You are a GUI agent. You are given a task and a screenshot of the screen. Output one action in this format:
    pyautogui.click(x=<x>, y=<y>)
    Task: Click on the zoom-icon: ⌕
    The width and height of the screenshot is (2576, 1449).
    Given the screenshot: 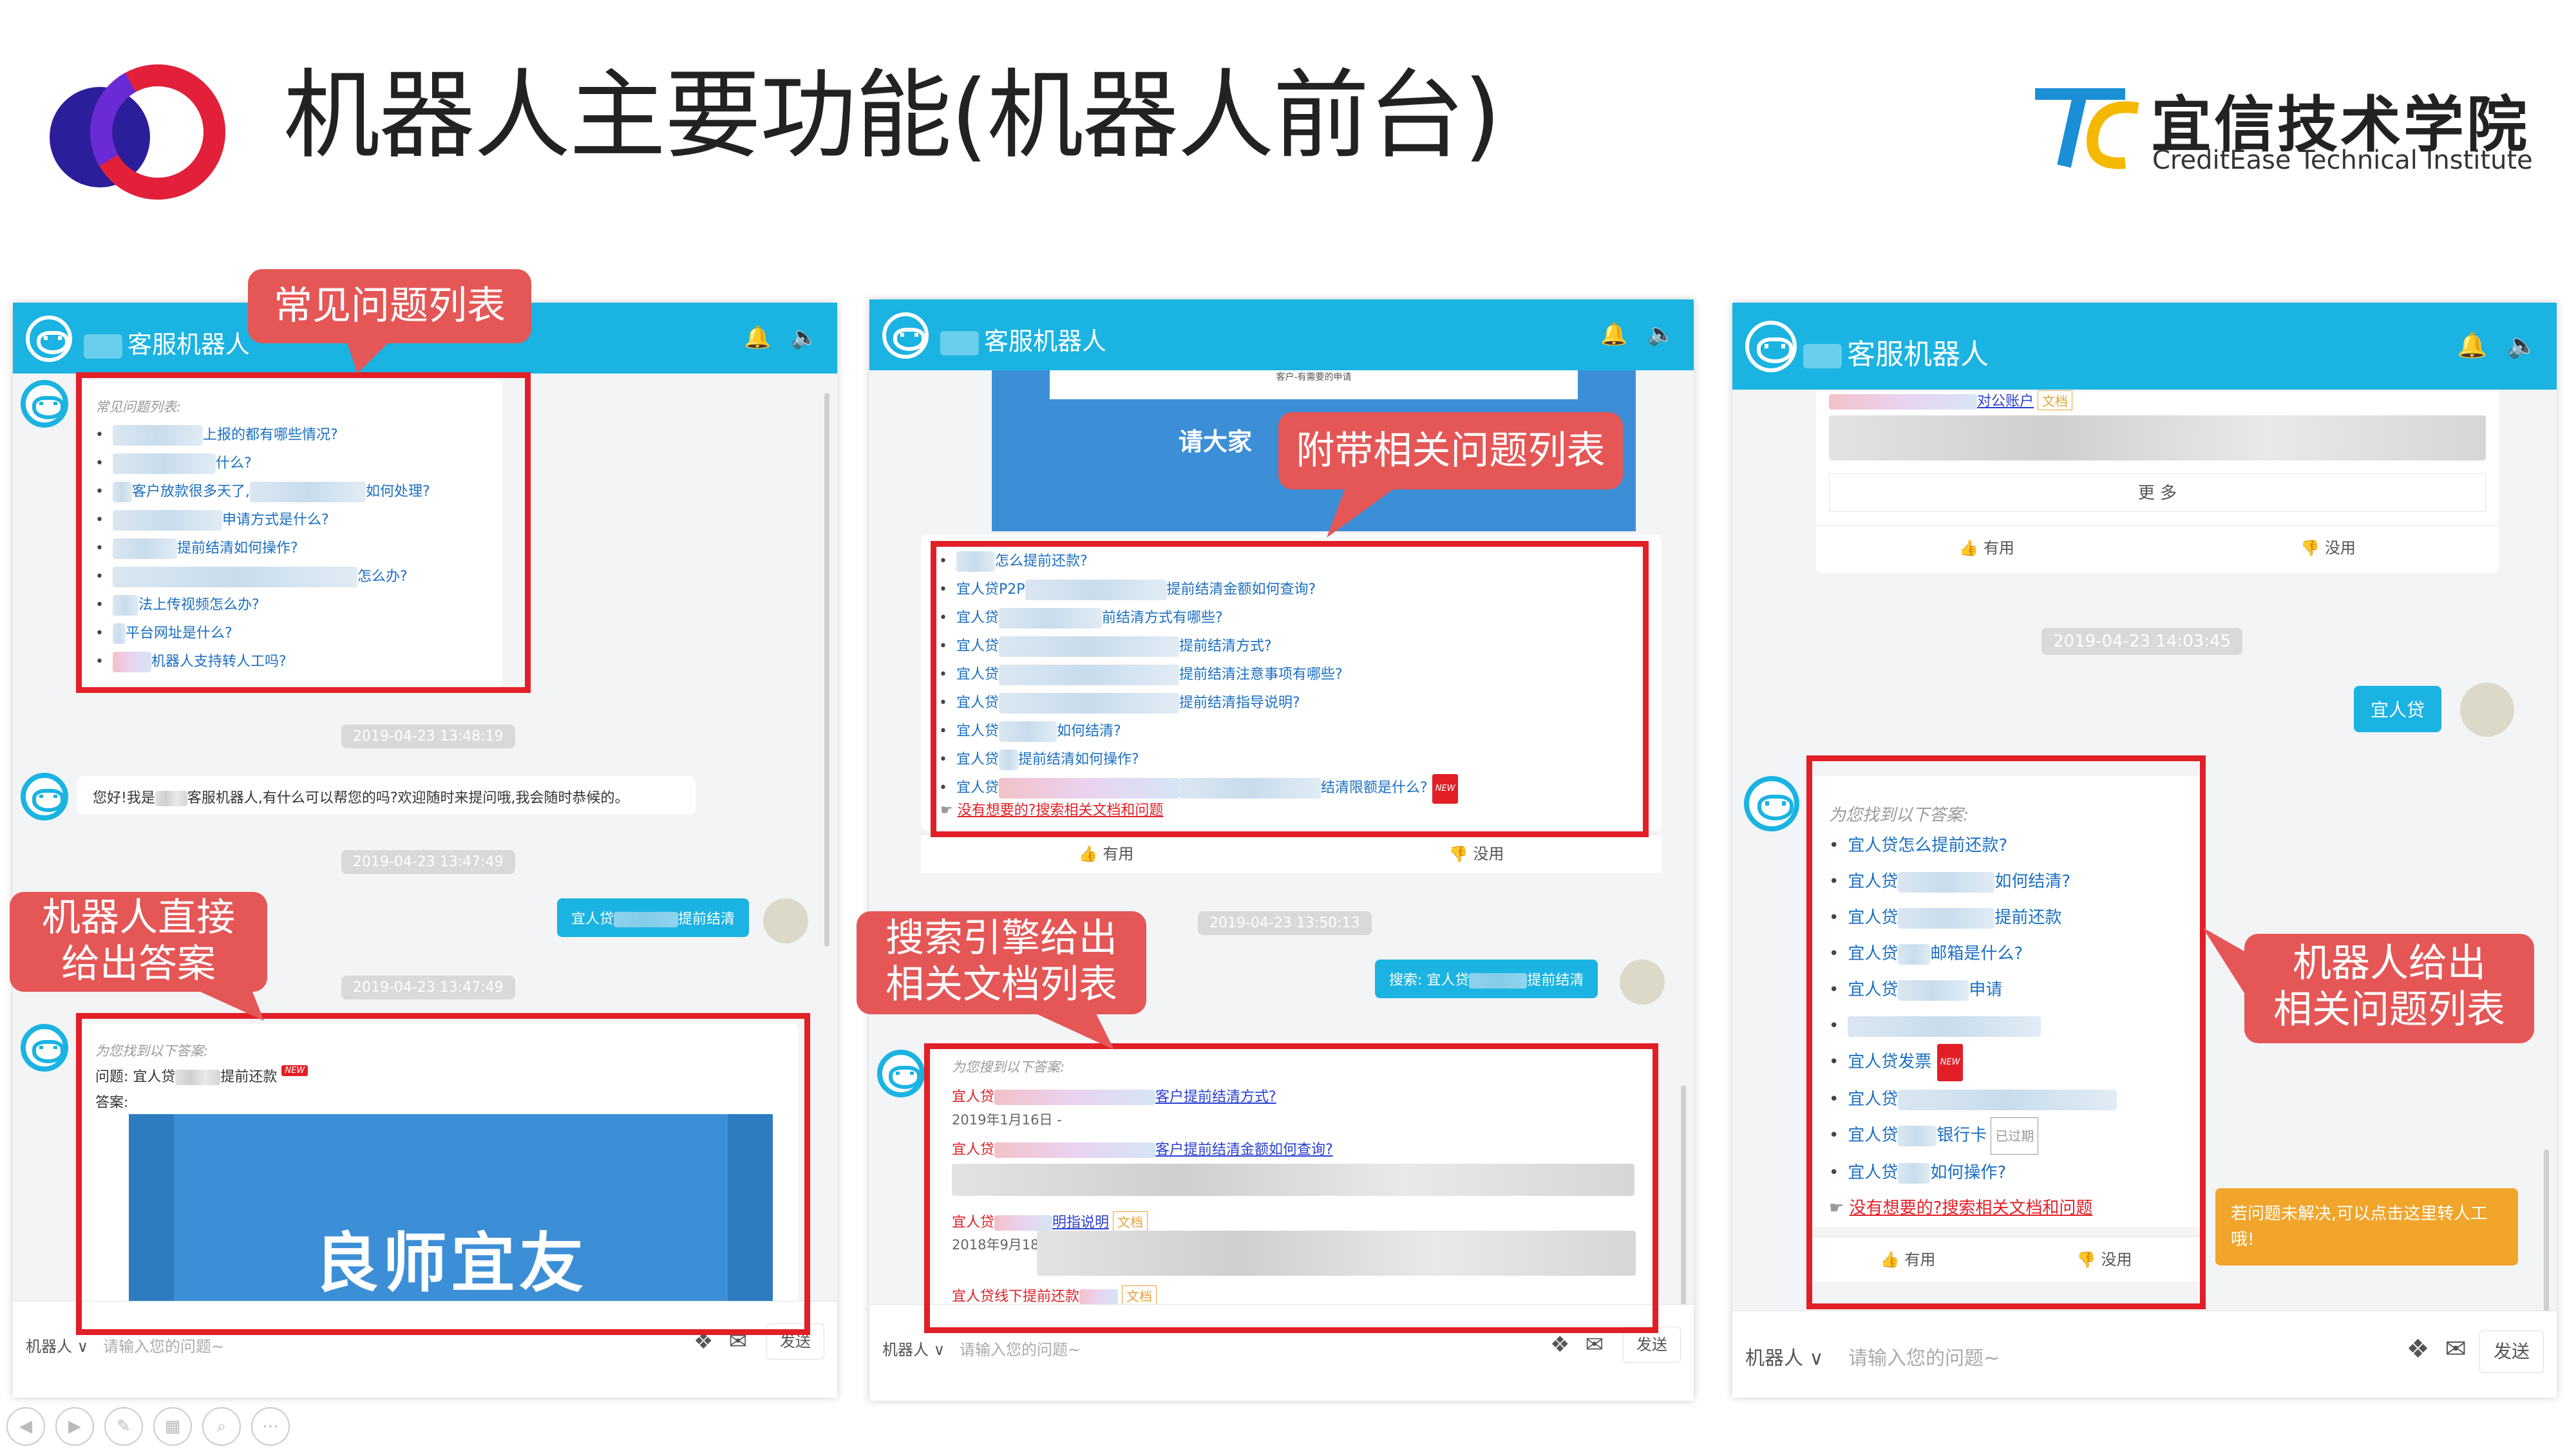 What is the action you would take?
    pyautogui.click(x=222, y=1426)
    